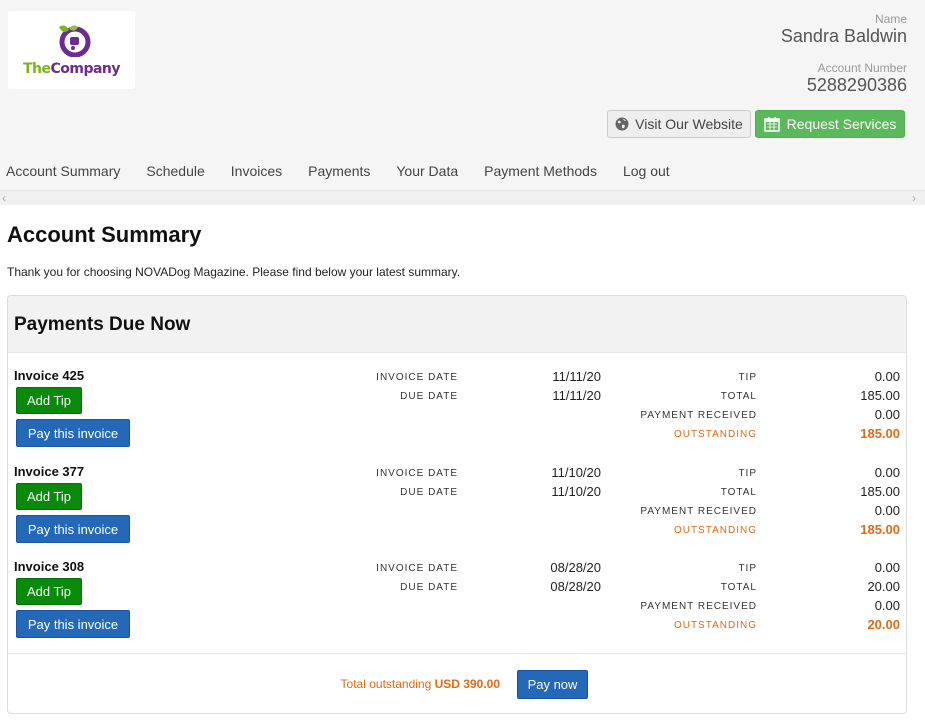  What do you see at coordinates (256, 172) in the screenshot?
I see `nav-invoices: Invoices` at bounding box center [256, 172].